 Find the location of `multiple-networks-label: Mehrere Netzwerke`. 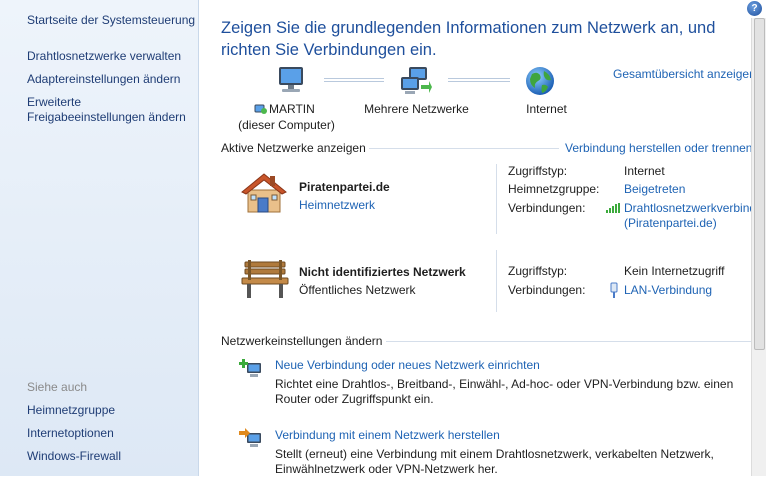

multiple-networks-label: Mehrere Netzwerke is located at coordinates (416, 109).